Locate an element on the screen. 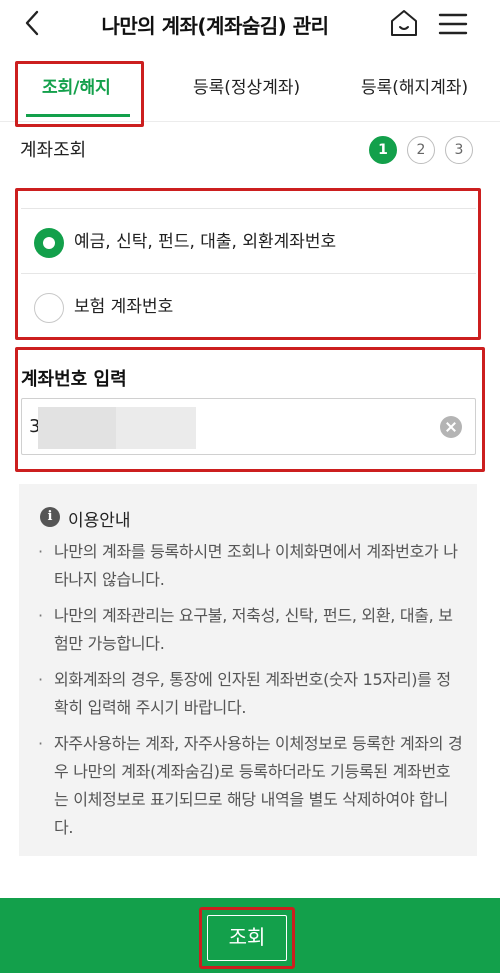 The width and height of the screenshot is (500, 973). step-3: 3 is located at coordinates (459, 150).